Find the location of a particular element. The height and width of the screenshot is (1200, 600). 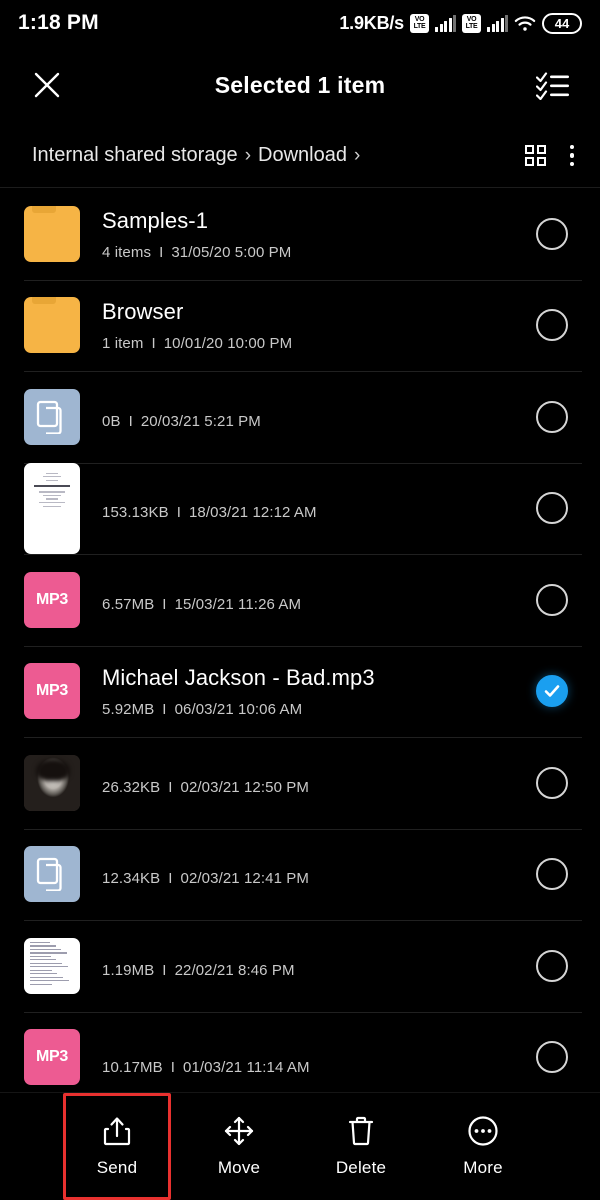

file-date: 02/03/21 12:50 PM is located at coordinates (244, 787).